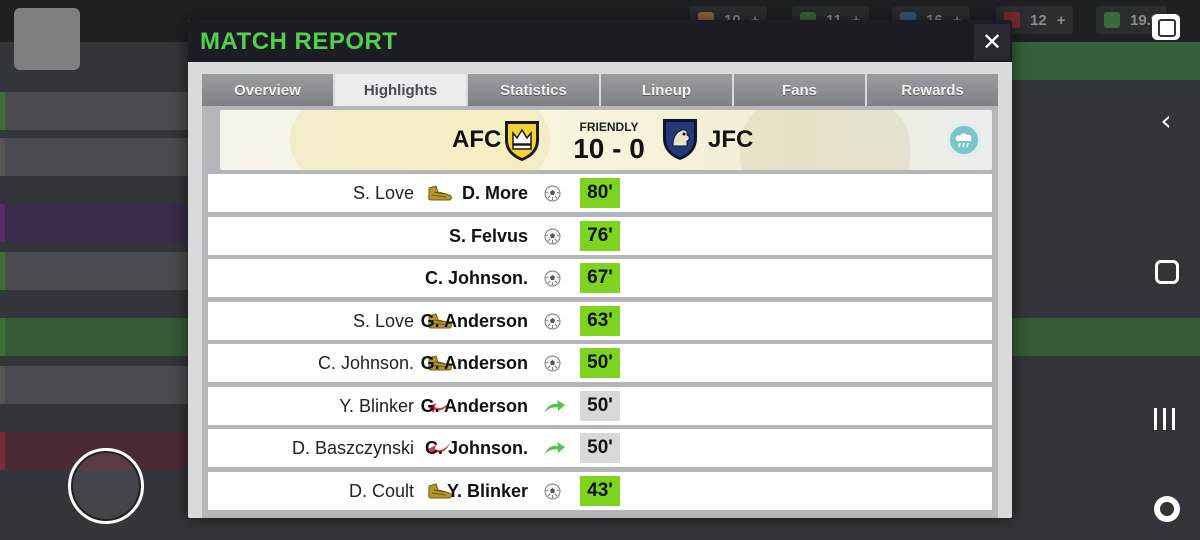 The width and height of the screenshot is (1200, 540). I want to click on highlight-row: D. Coult Y. Blinker 43', so click(600, 490).